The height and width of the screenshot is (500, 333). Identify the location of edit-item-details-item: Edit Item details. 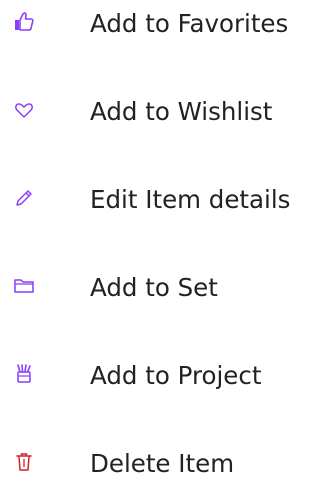
(166, 206).